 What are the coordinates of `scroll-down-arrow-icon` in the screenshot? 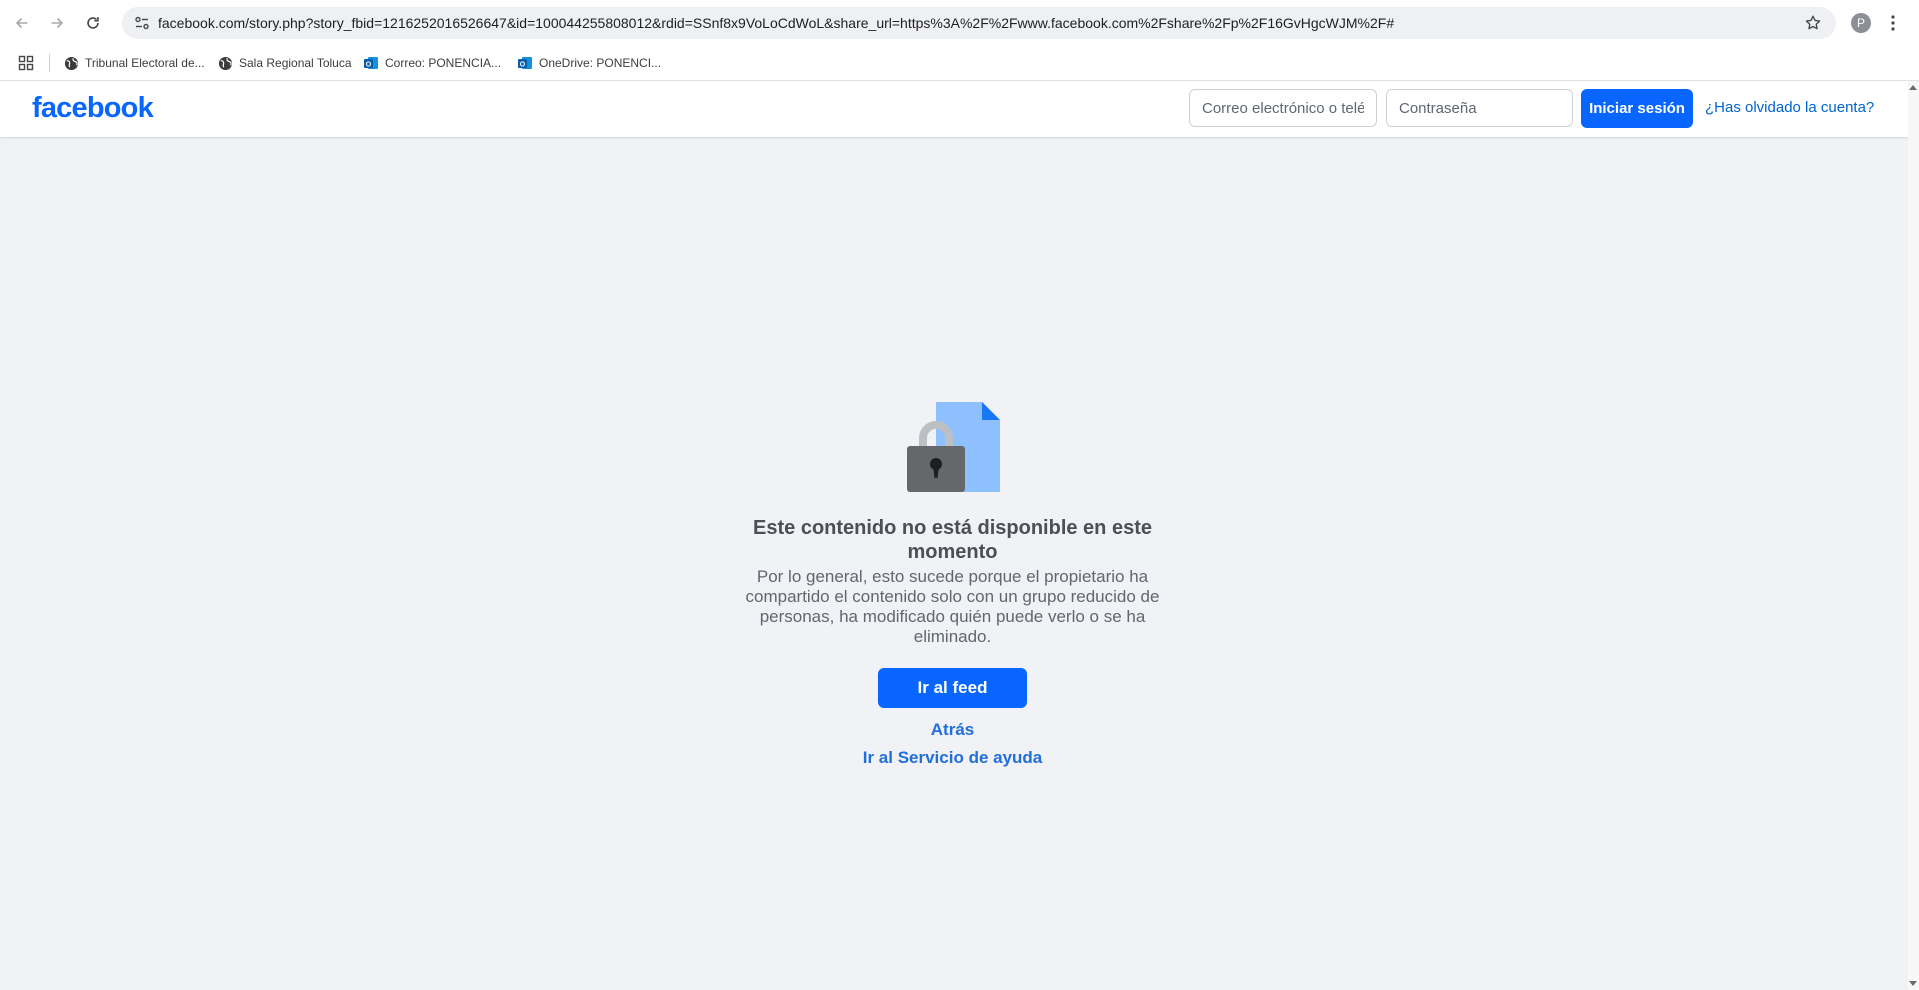 It's located at (1913, 983).